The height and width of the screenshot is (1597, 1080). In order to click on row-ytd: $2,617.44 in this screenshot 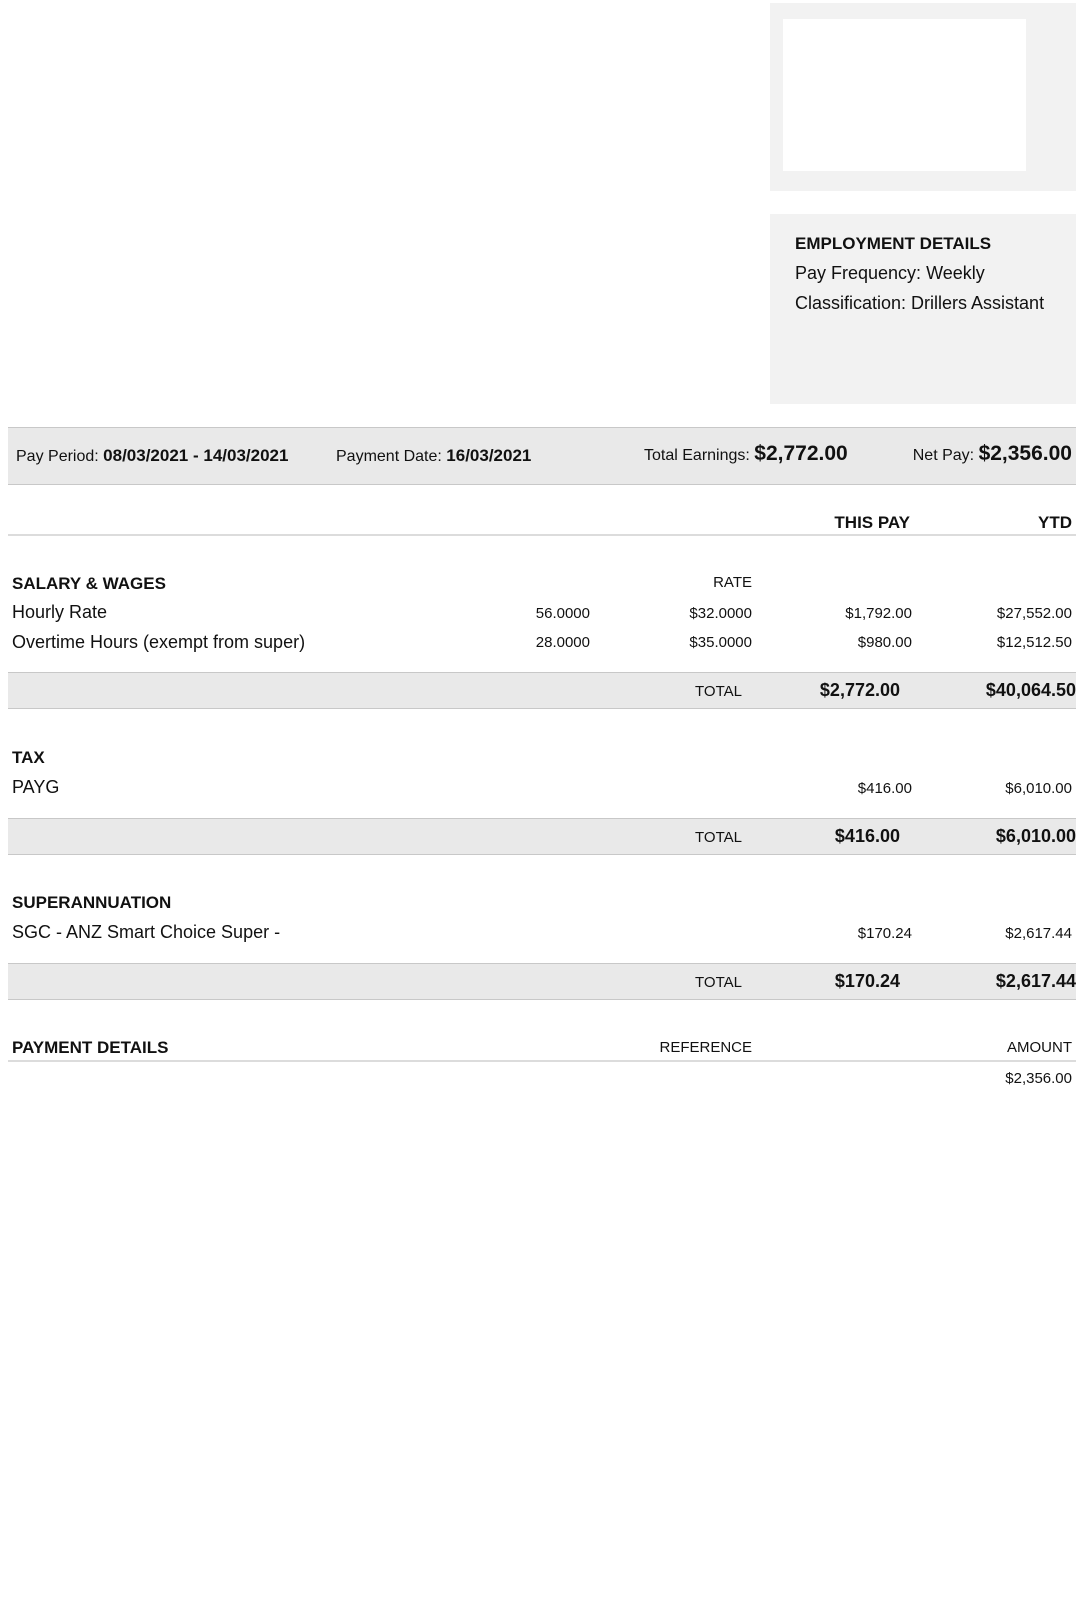, I will do `click(1038, 933)`.